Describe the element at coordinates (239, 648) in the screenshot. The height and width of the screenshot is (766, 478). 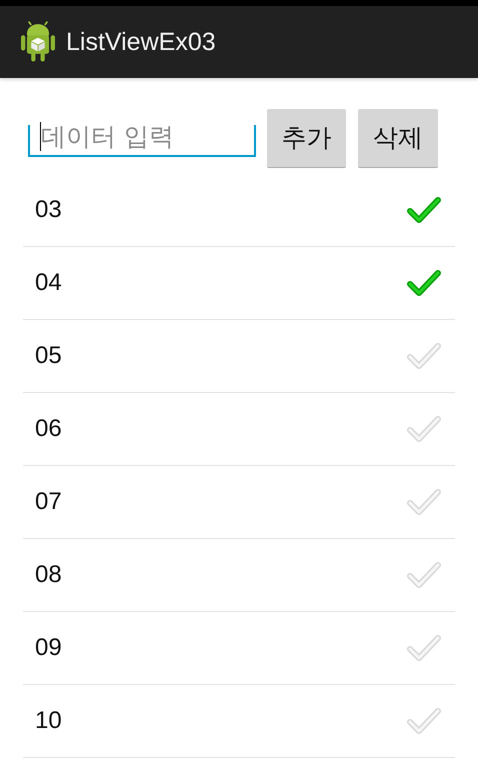
I see `list-item: 09` at that location.